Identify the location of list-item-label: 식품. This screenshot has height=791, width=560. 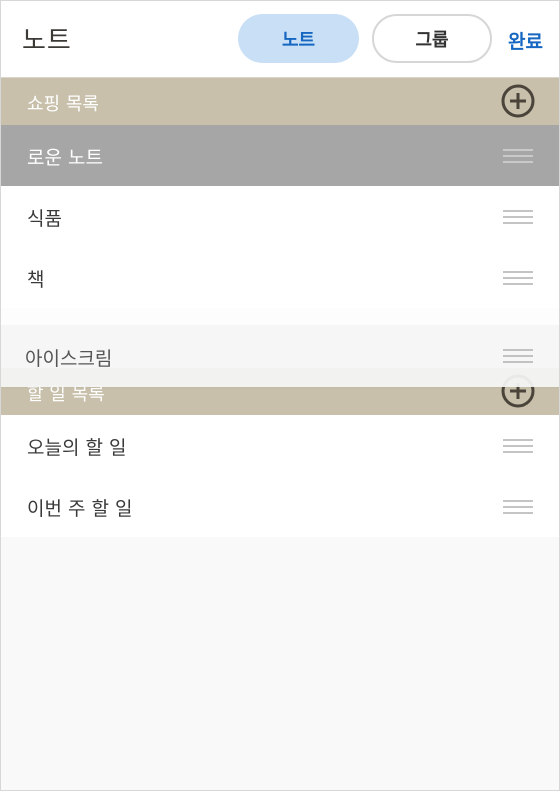
(44, 219).